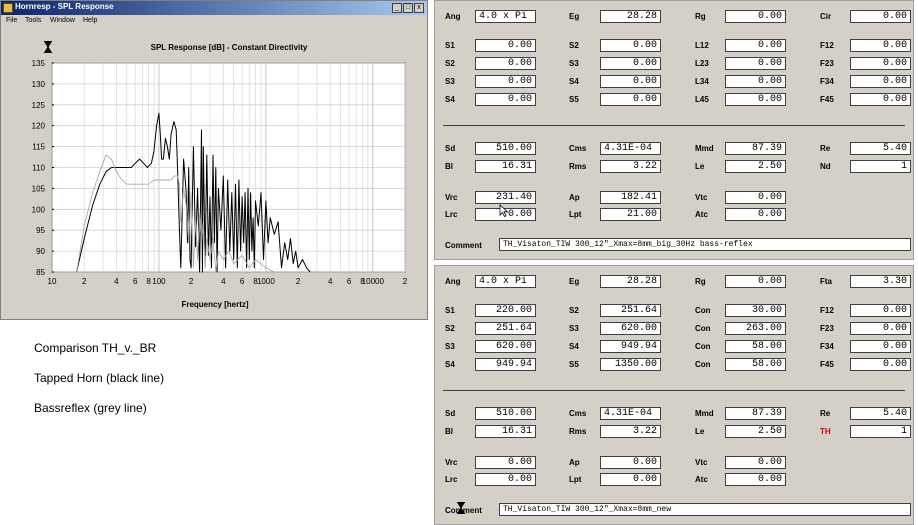 This screenshot has width=918, height=525. What do you see at coordinates (630, 462) in the screenshot?
I see `param-field-ap: 0.00` at bounding box center [630, 462].